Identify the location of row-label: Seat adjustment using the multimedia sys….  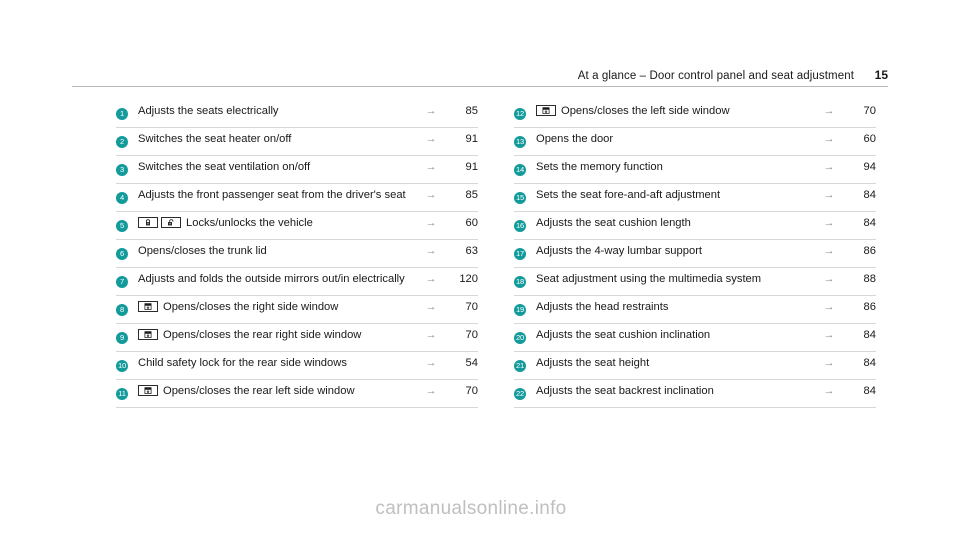
(649, 279).